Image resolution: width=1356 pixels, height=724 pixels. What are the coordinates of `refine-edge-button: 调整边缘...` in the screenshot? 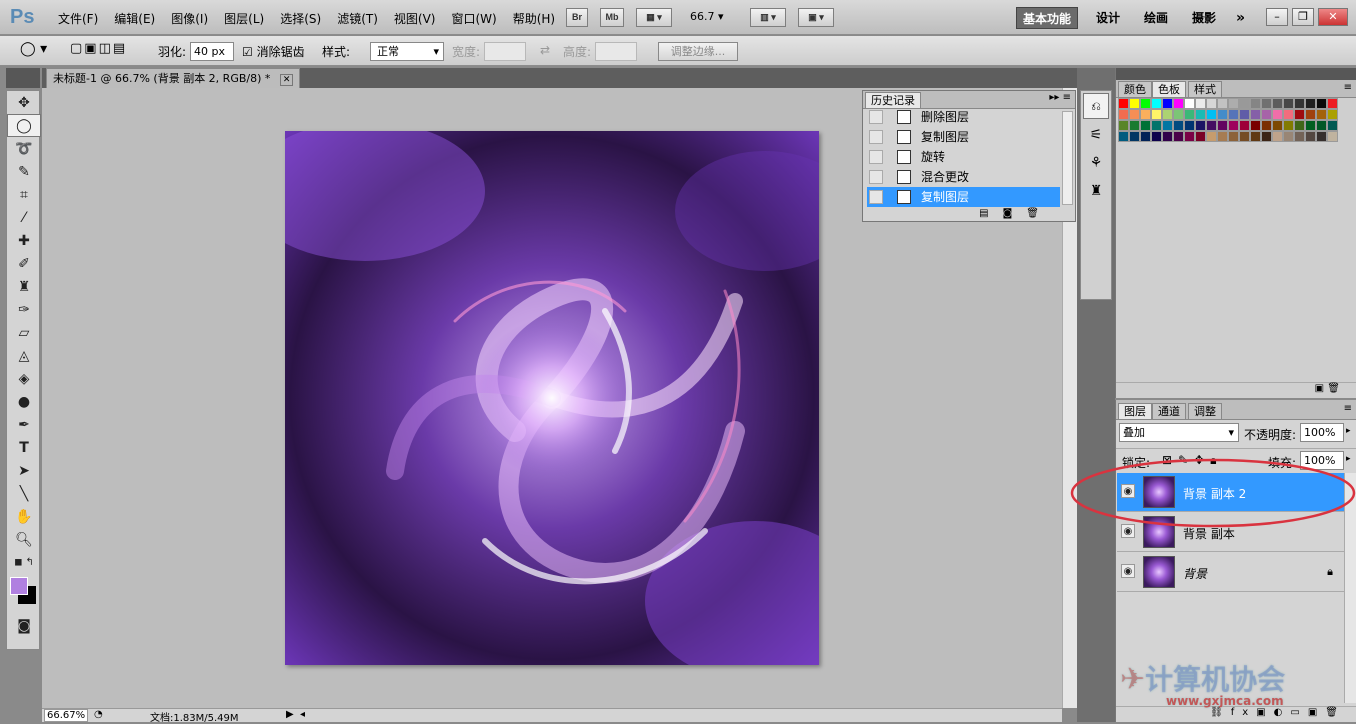 It's located at (698, 51).